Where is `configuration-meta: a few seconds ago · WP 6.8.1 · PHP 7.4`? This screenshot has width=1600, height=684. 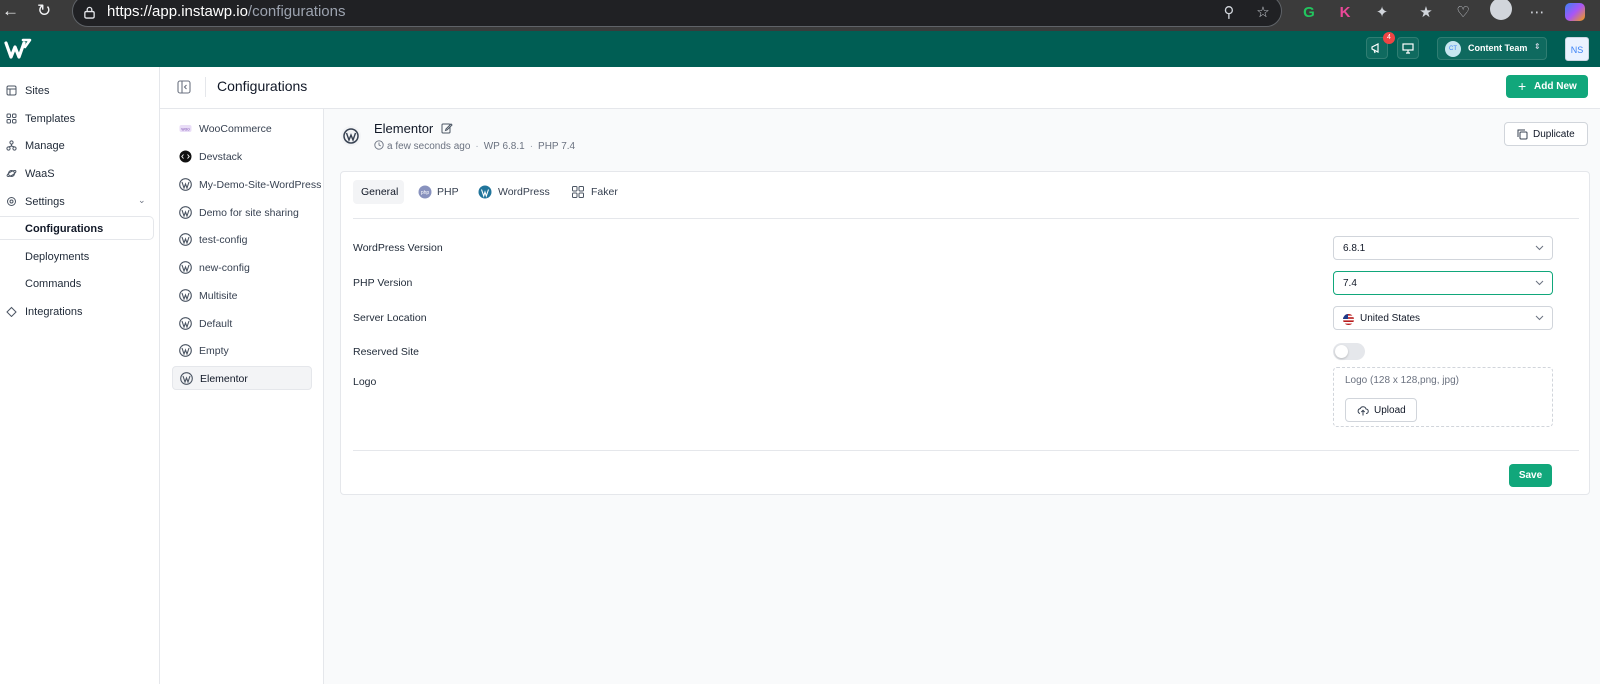 configuration-meta: a few seconds ago · WP 6.8.1 · PHP 7.4 is located at coordinates (474, 146).